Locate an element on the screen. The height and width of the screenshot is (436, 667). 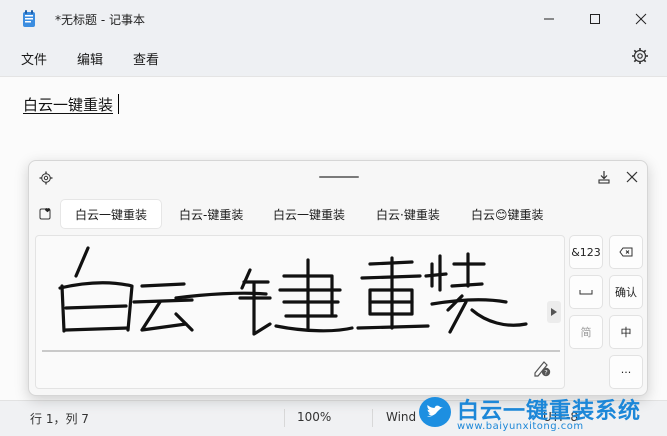
close-button is located at coordinates (641, 19).